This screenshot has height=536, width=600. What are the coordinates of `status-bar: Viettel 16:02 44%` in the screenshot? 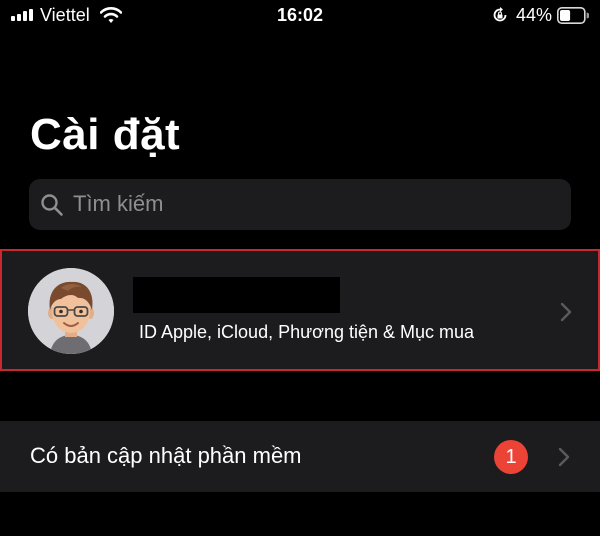 It's located at (300, 16).